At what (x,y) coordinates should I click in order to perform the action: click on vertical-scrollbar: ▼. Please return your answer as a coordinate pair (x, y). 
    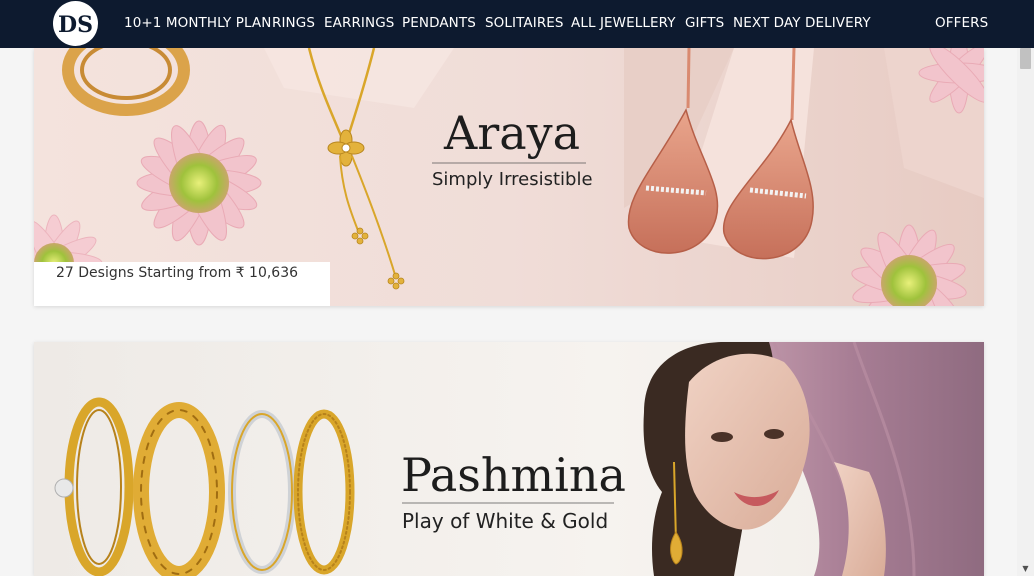
    Looking at the image, I should click on (1025, 312).